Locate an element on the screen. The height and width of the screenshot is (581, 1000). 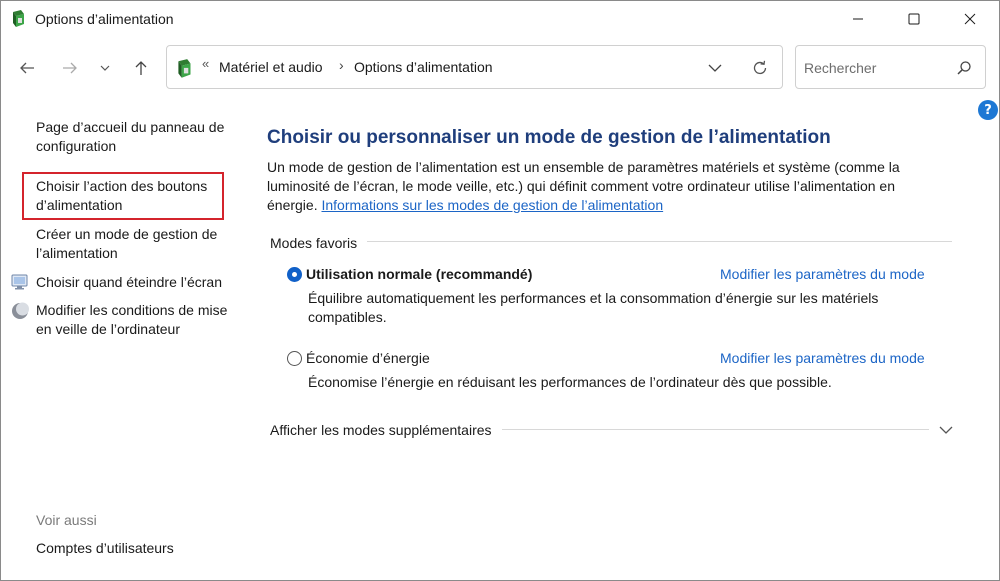
up-button is located at coordinates (141, 68).